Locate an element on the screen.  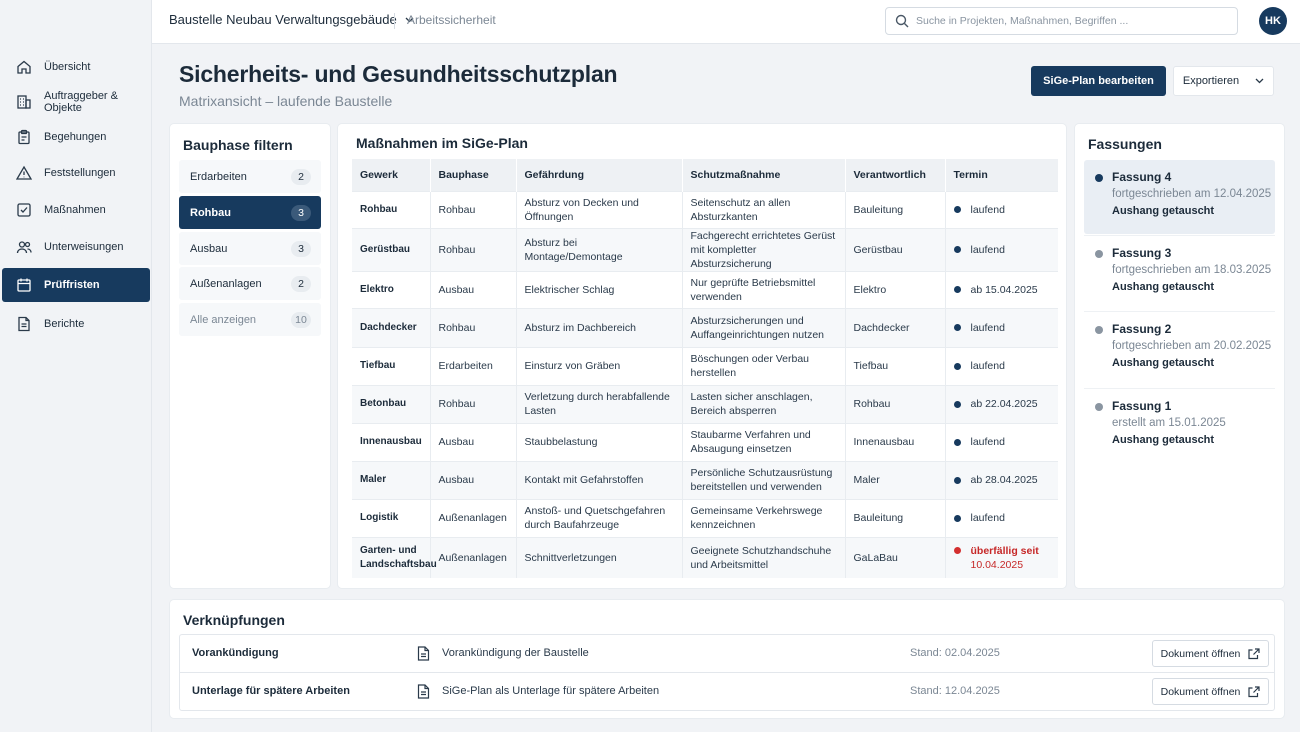
link-name: Unterlage für spätere Arbeiten is located at coordinates (271, 691).